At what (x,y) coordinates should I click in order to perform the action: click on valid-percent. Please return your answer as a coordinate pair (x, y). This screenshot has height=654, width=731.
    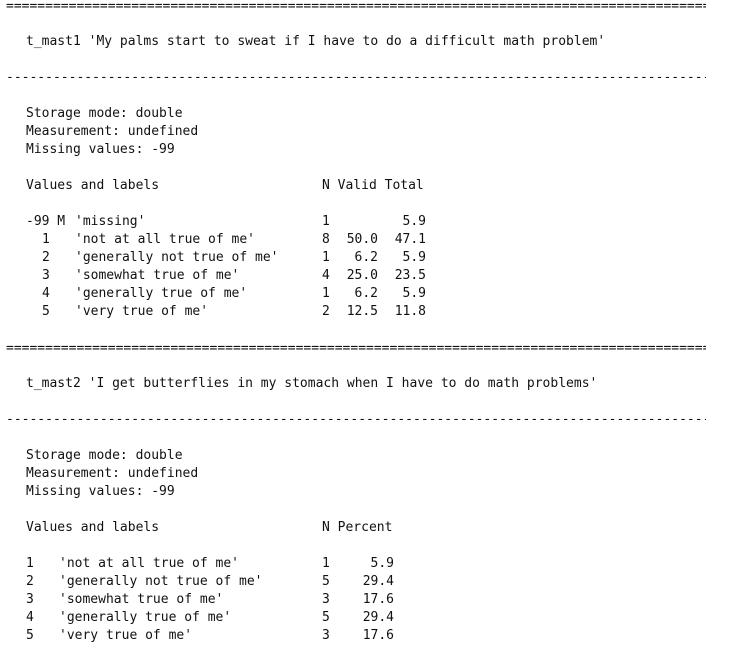
    Looking at the image, I should click on (357, 222).